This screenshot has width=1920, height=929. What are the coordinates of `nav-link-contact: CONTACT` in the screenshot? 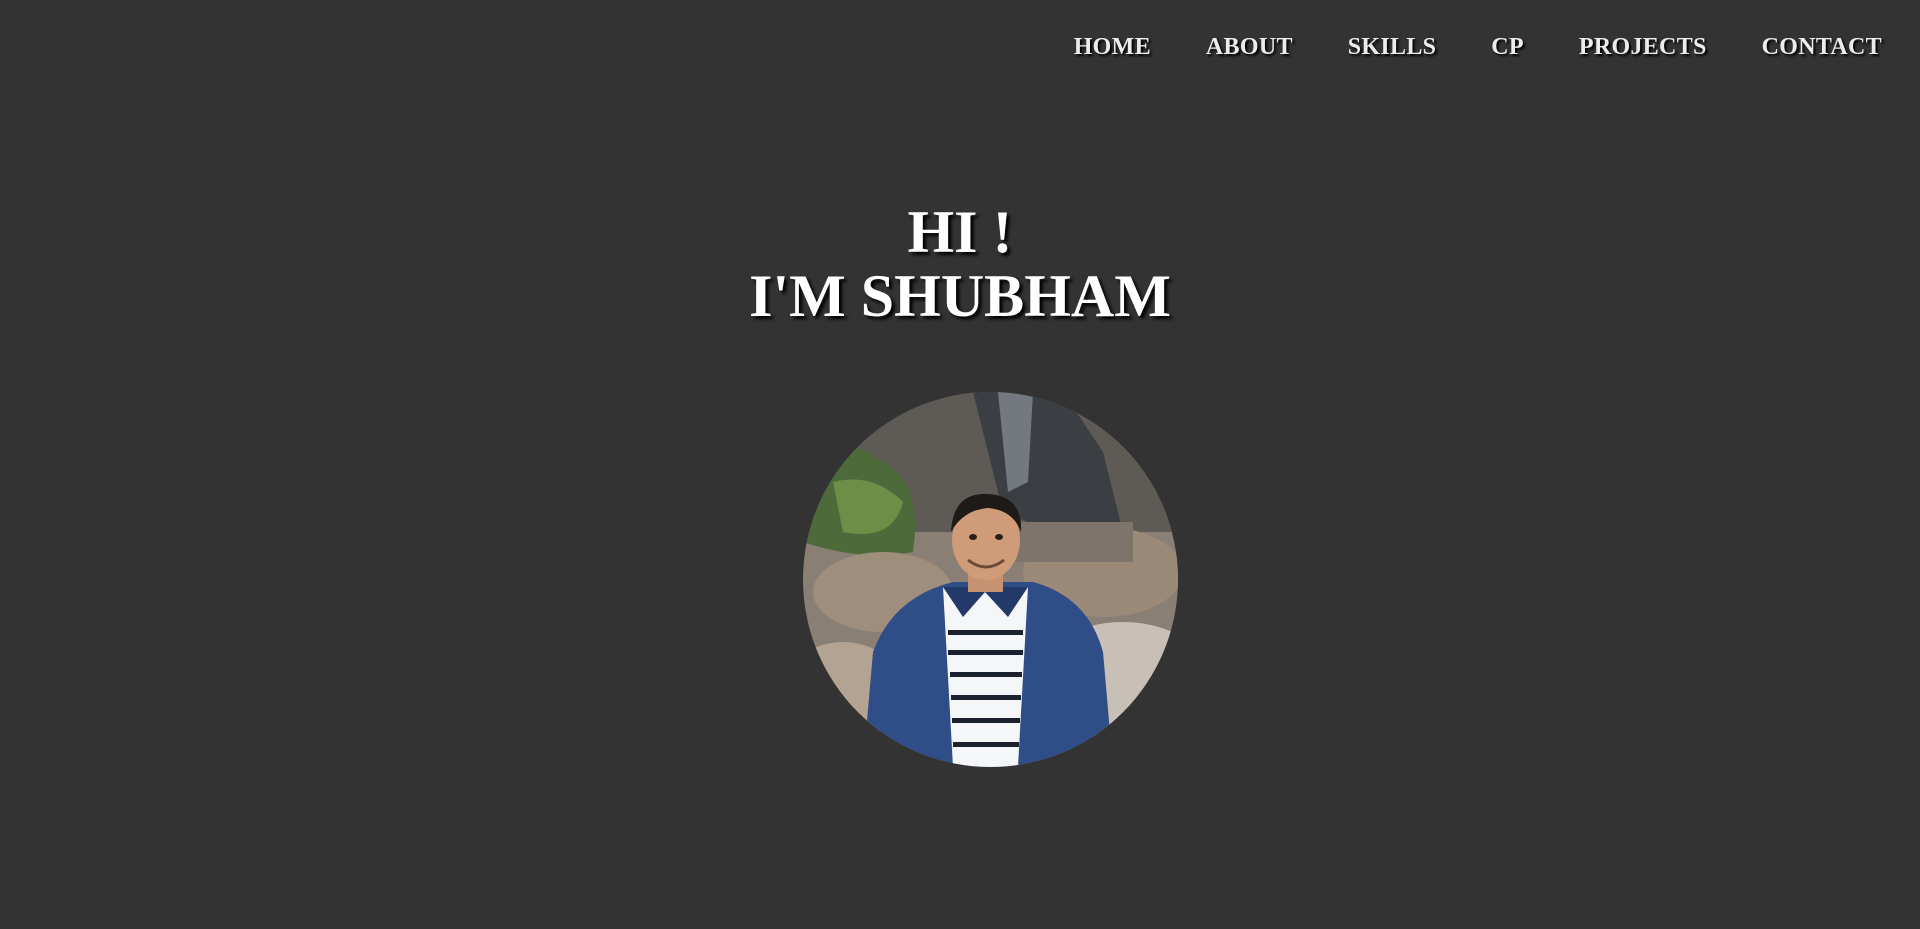 It's located at (1822, 47).